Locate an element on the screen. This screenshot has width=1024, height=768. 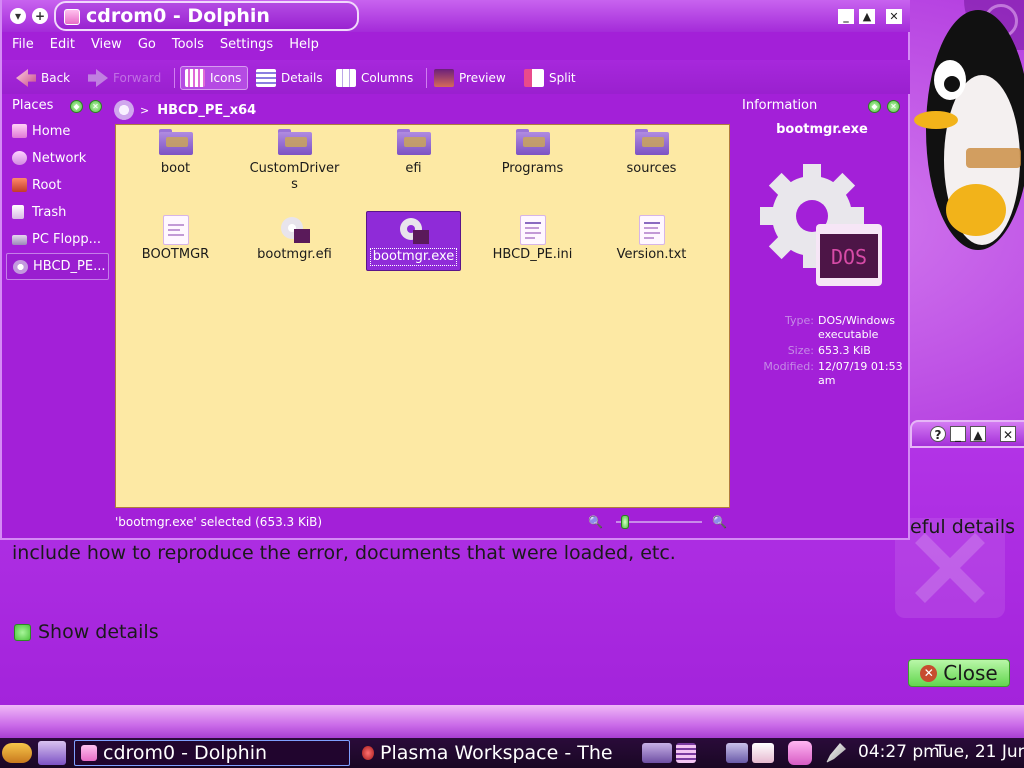
cdrom-icon is located at coordinates (20, 267).